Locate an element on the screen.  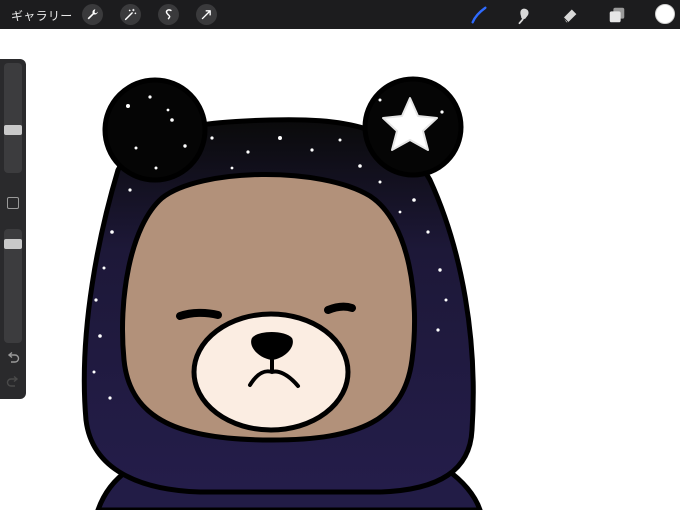
eraser-icon is located at coordinates (570, 15).